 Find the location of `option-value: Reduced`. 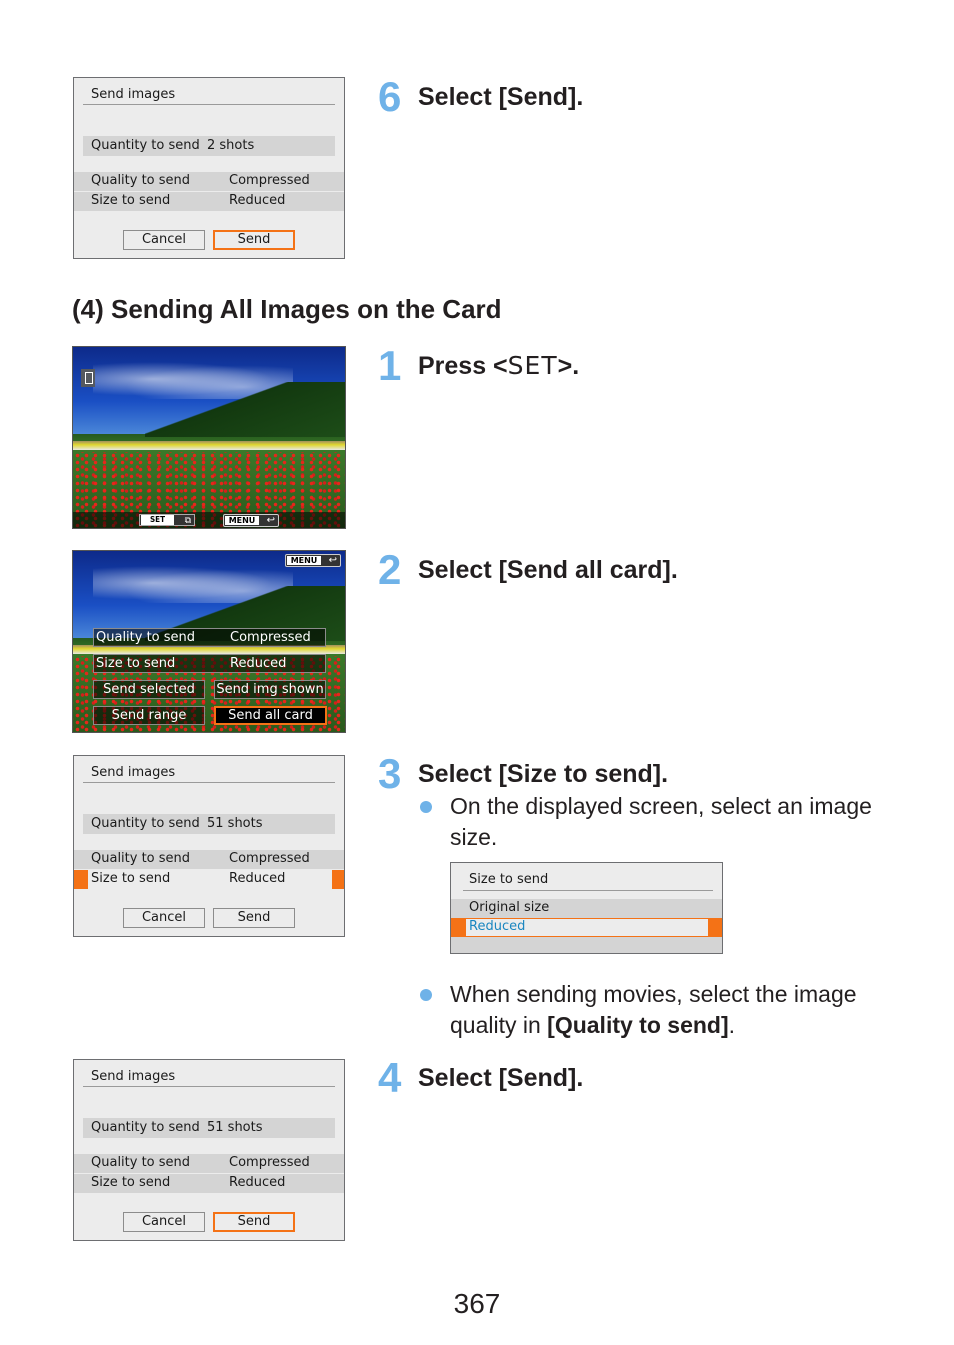

option-value: Reduced is located at coordinates (258, 663).